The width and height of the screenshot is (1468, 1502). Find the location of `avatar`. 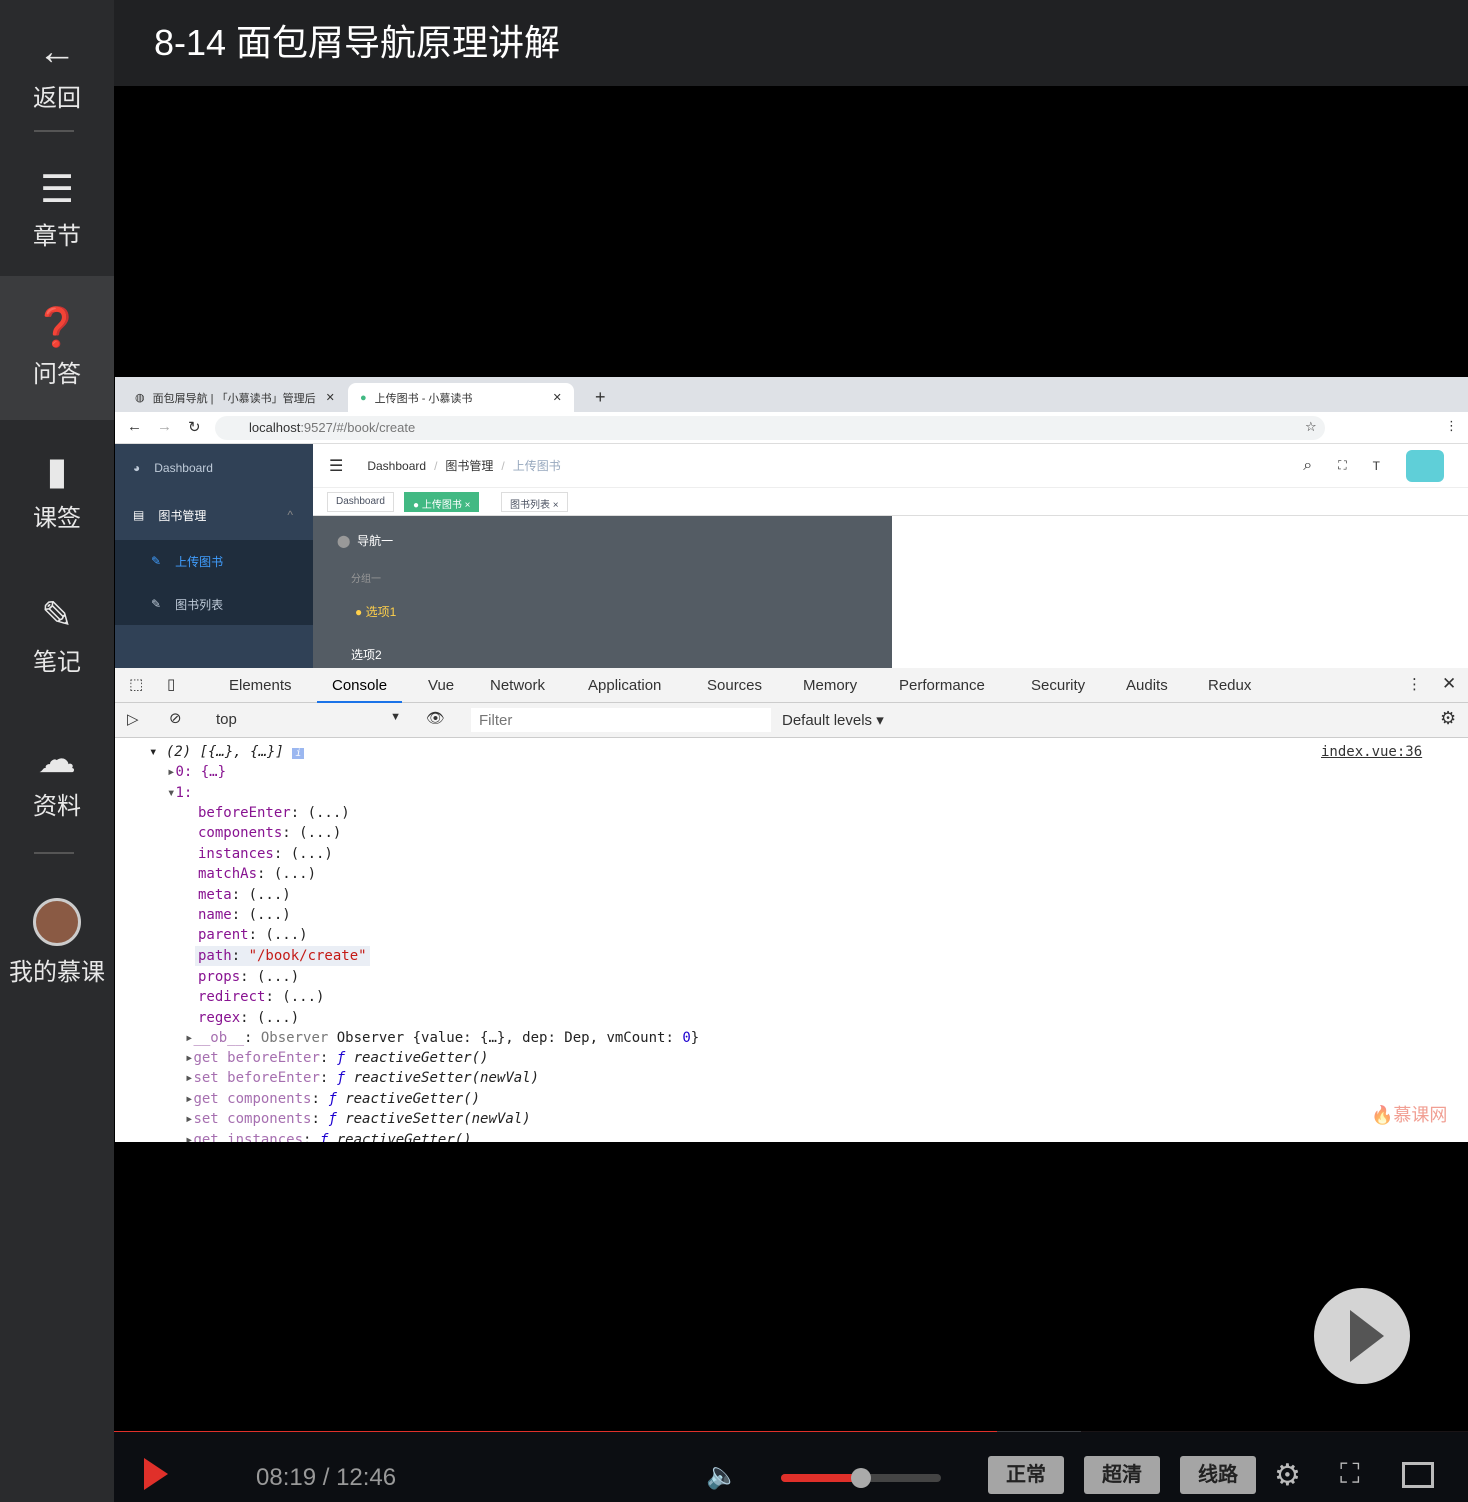

avatar is located at coordinates (1425, 465).